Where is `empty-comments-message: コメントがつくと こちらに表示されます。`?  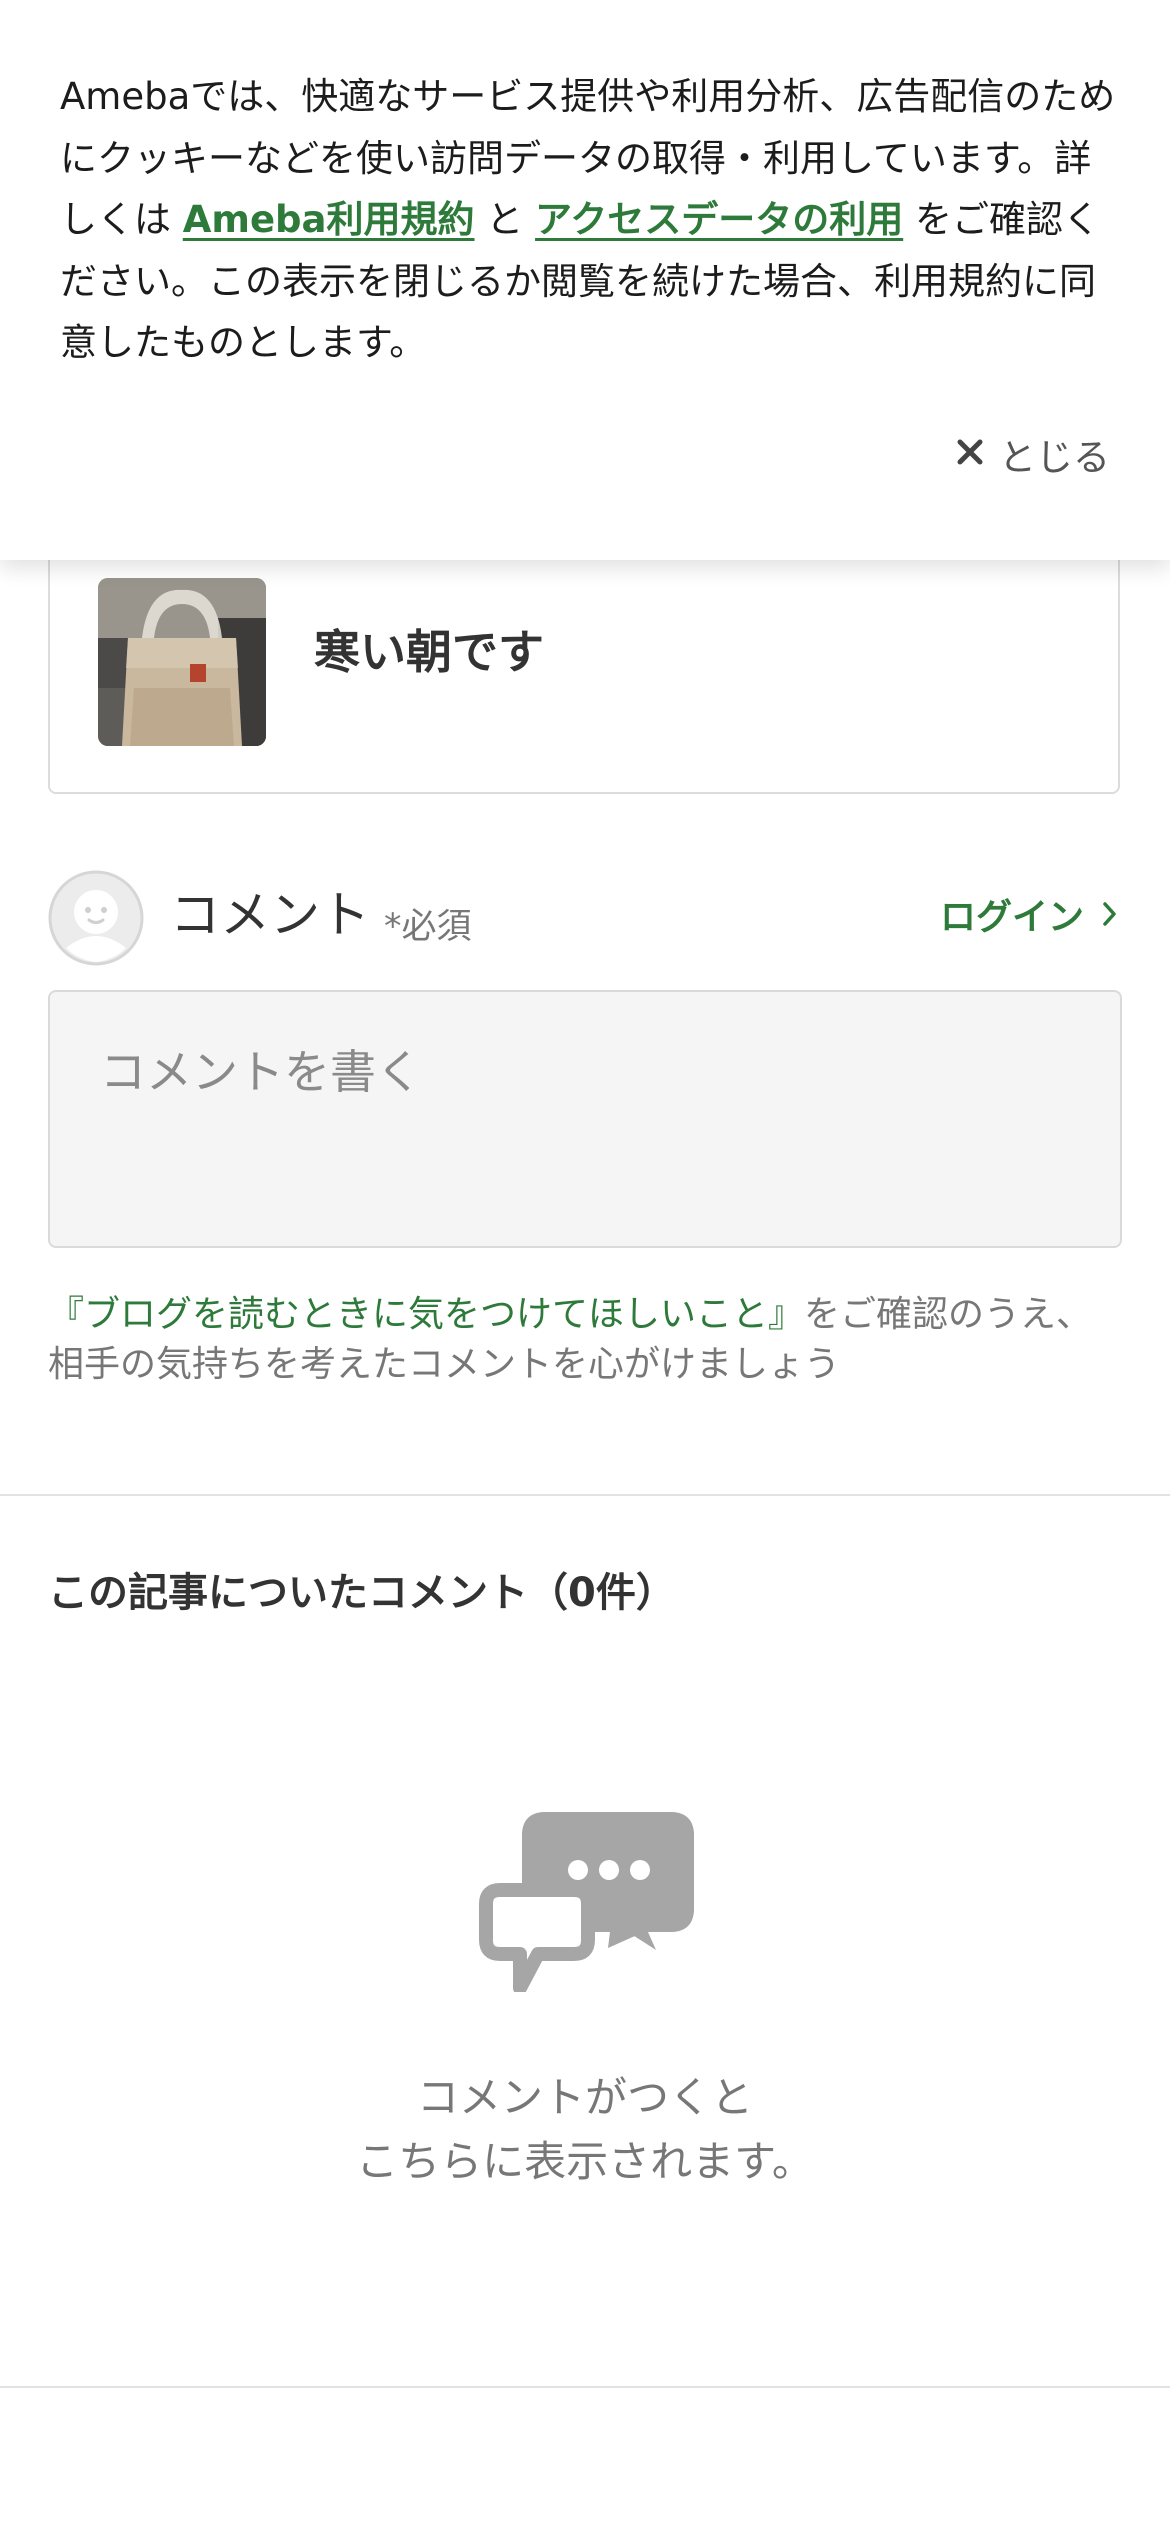 empty-comments-message: コメントがつくと こちらに表示されます。 is located at coordinates (585, 2130).